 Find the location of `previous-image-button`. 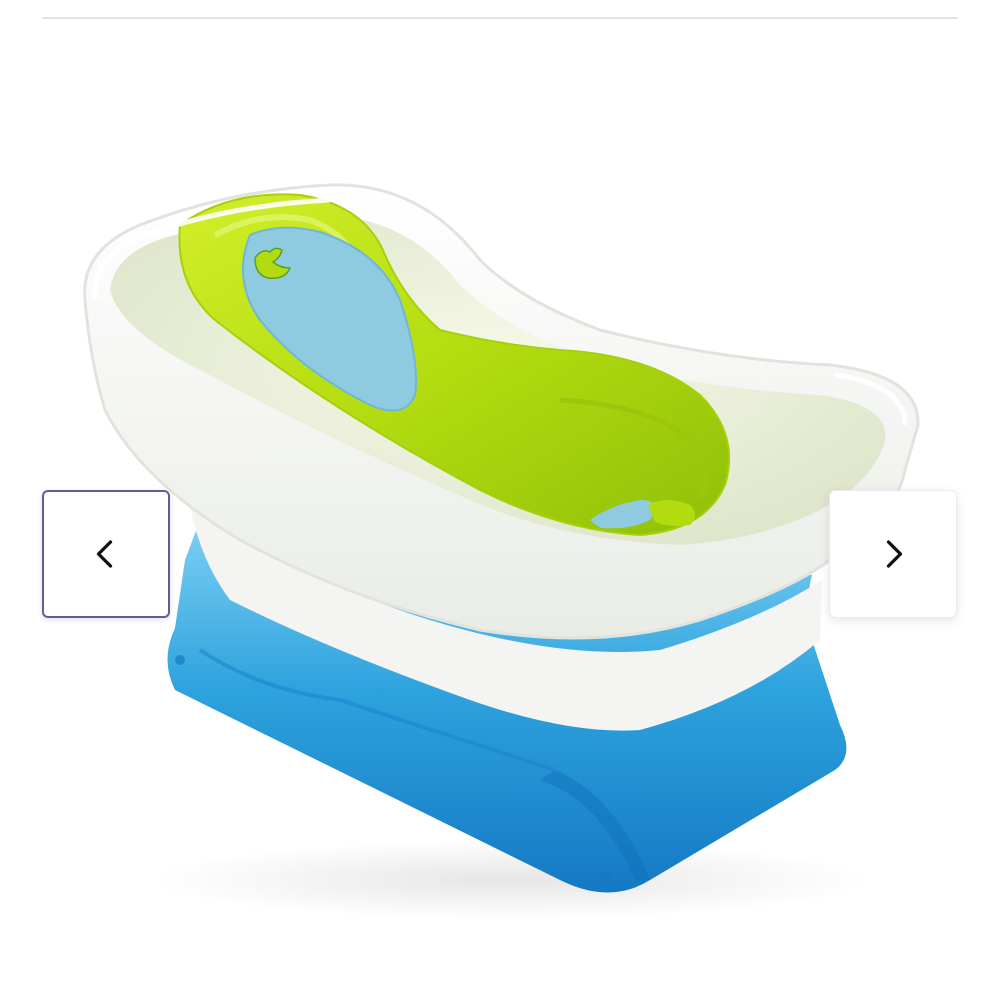

previous-image-button is located at coordinates (106, 554).